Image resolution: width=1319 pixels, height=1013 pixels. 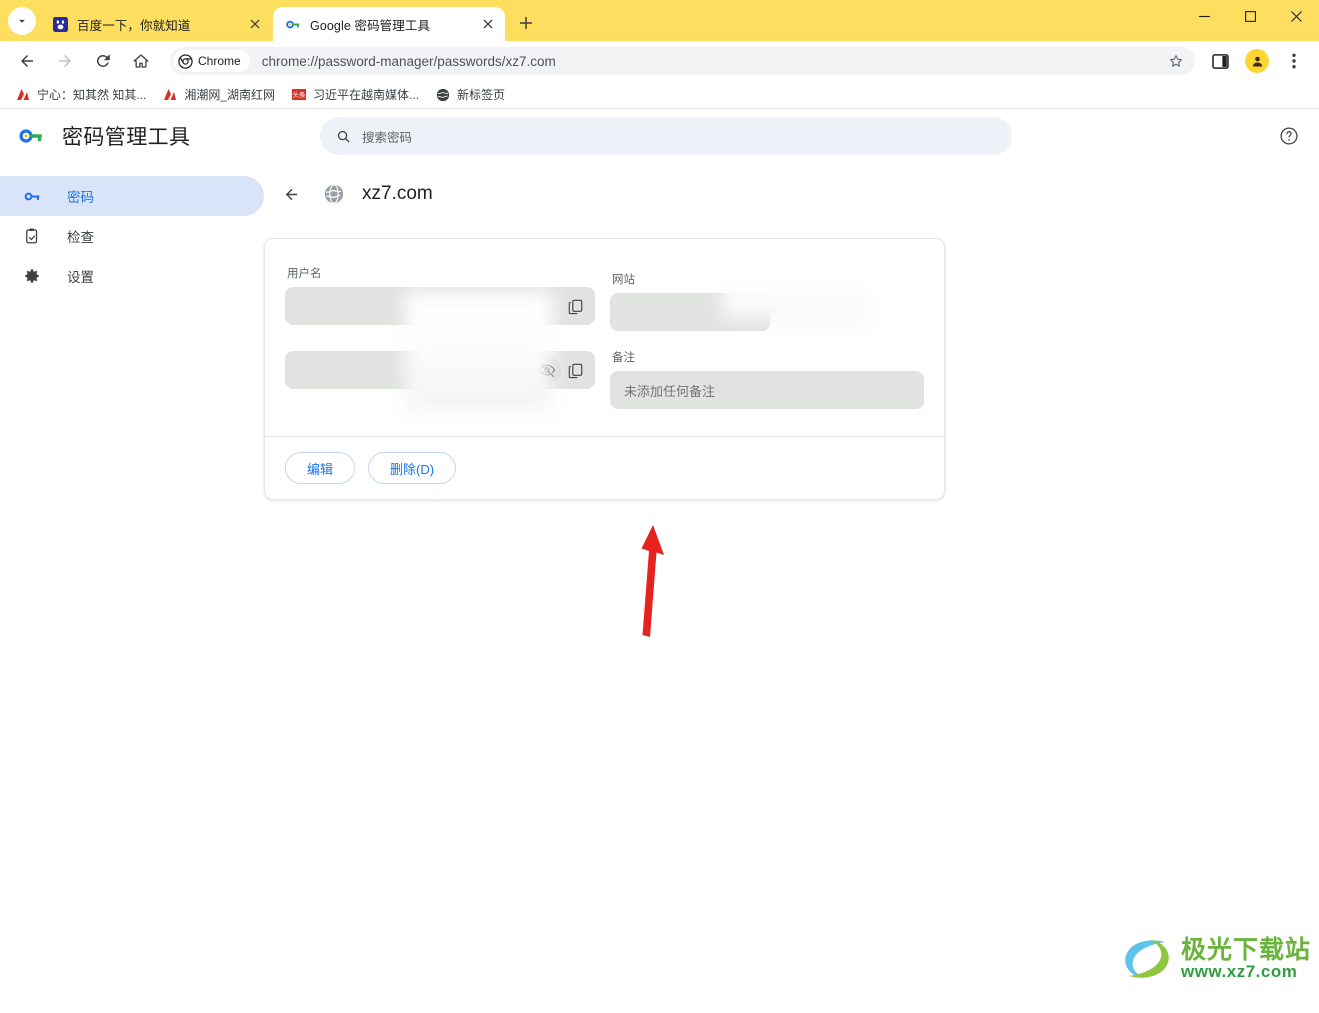 I want to click on gear-icon, so click(x=32, y=276).